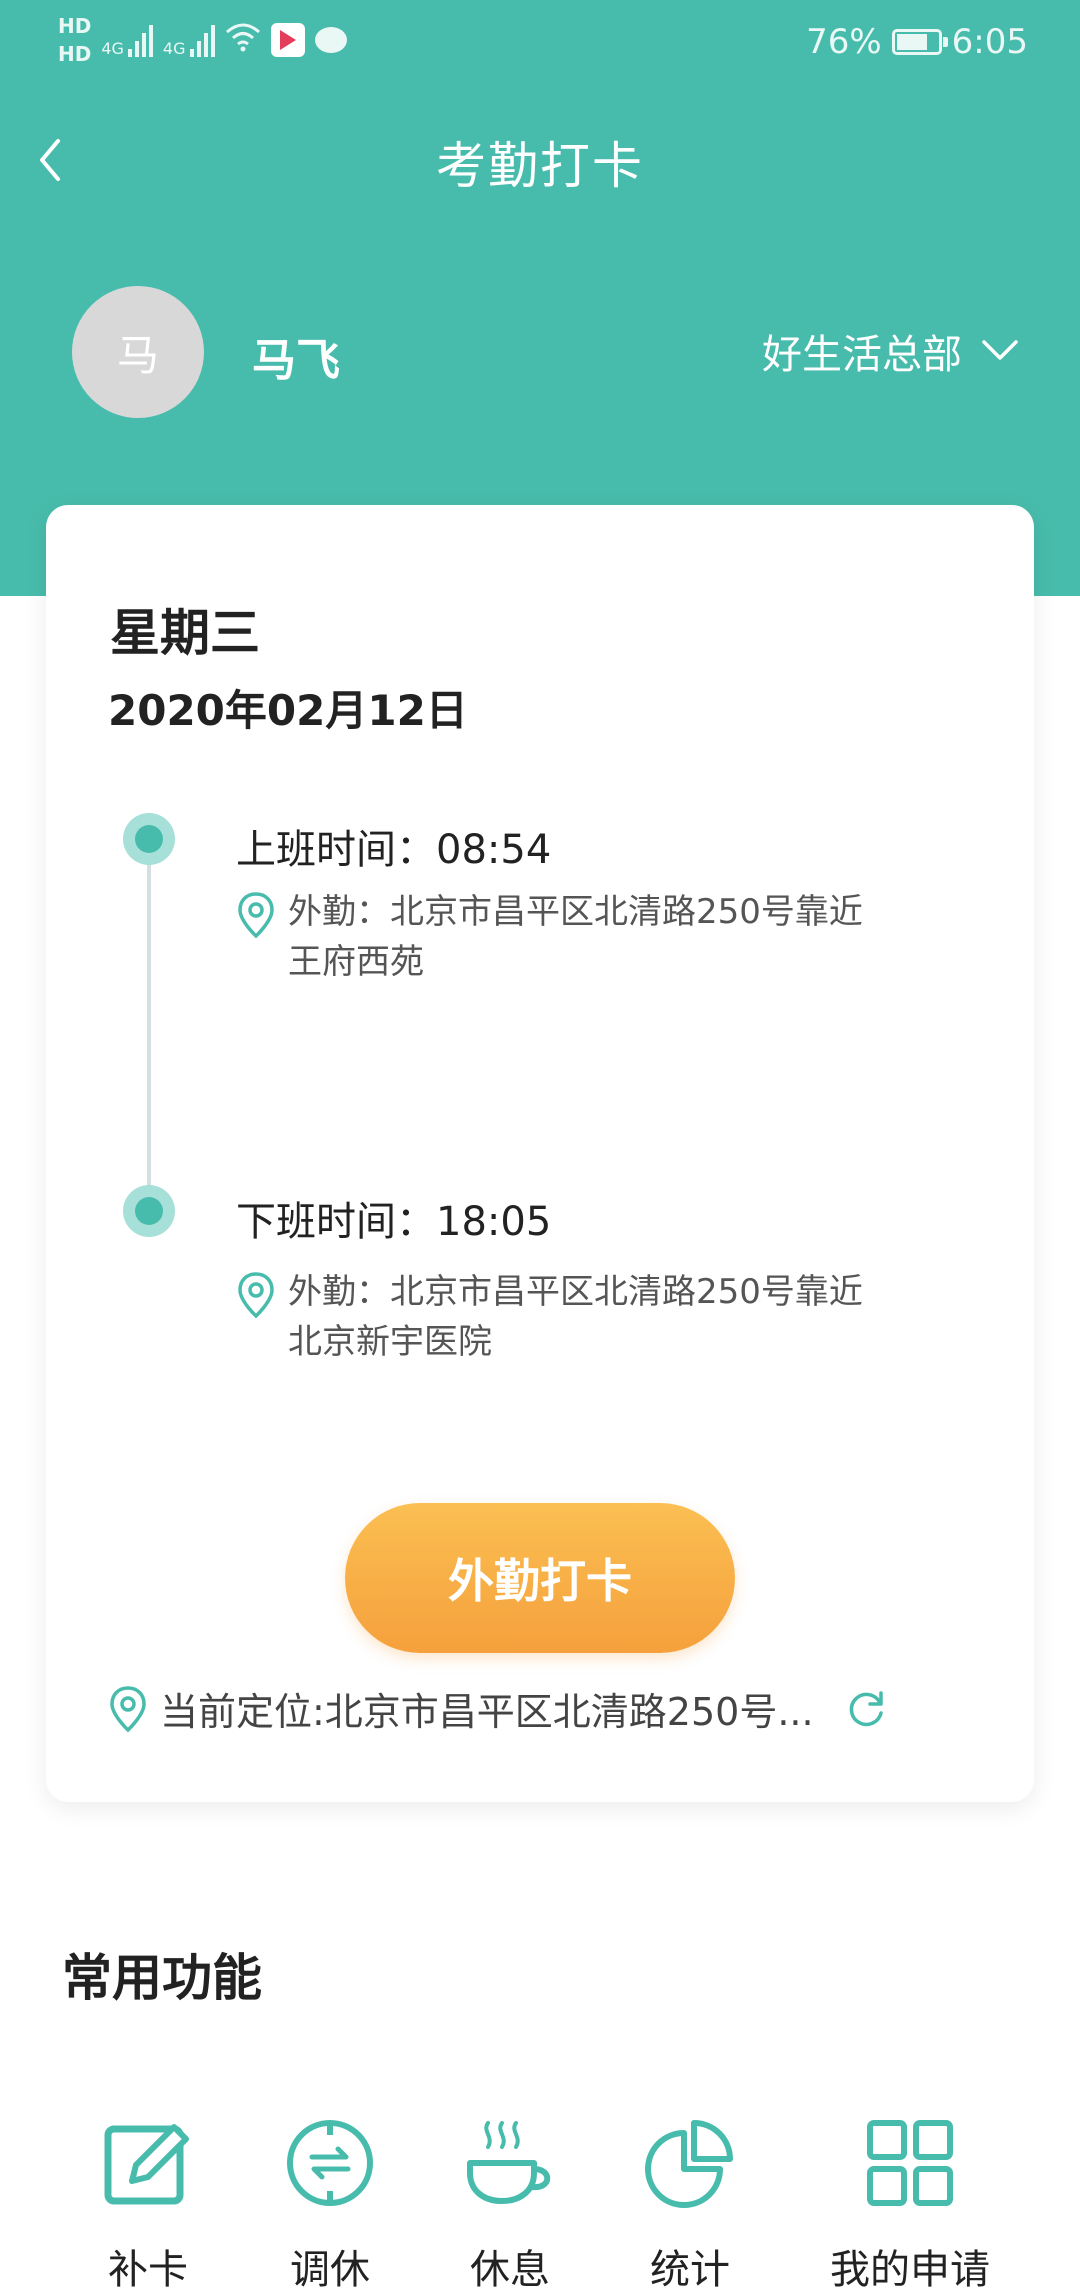 Image resolution: width=1080 pixels, height=2295 pixels. What do you see at coordinates (910, 2270) in the screenshot?
I see `function-label: 我的申请` at bounding box center [910, 2270].